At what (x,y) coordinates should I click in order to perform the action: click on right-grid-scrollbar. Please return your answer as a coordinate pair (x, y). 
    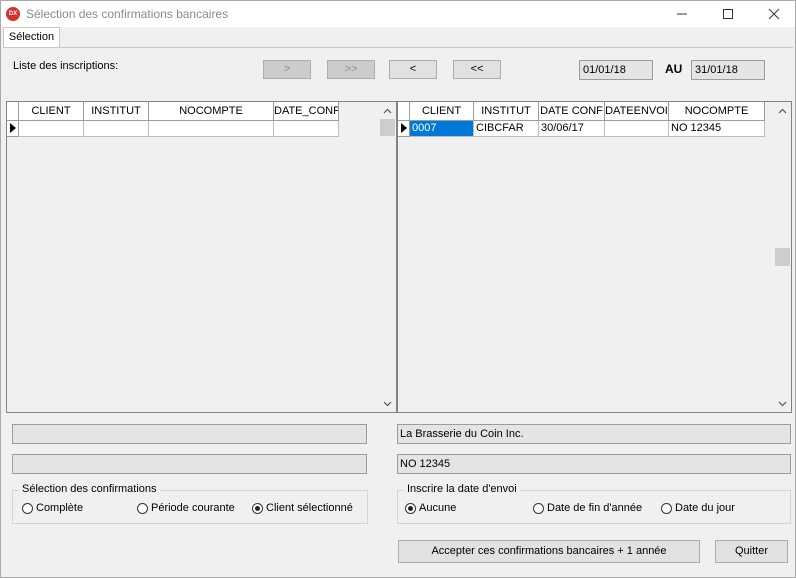
    Looking at the image, I should click on (782, 257).